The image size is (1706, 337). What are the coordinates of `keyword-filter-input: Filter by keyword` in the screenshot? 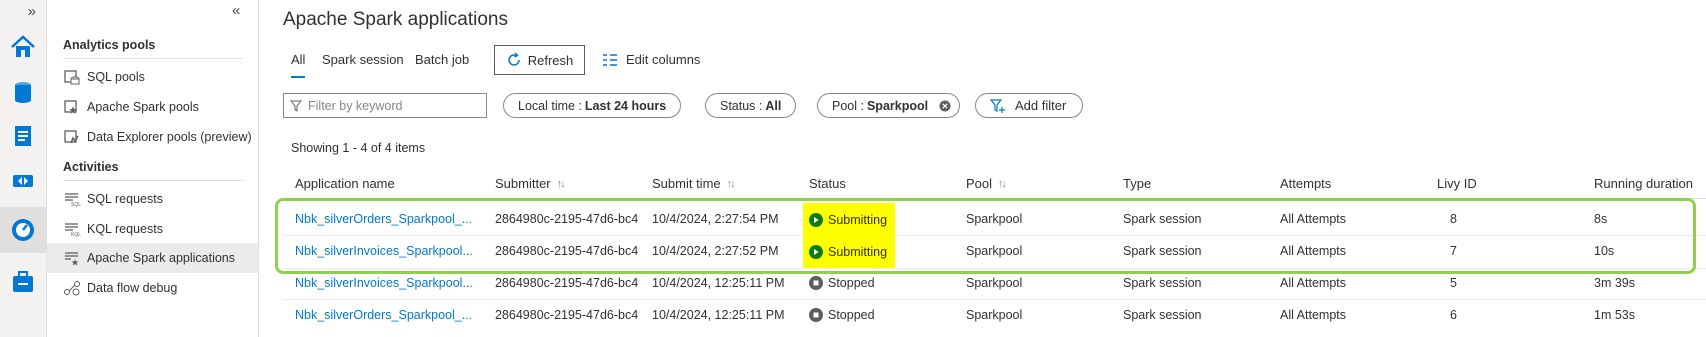 It's located at (385, 105).